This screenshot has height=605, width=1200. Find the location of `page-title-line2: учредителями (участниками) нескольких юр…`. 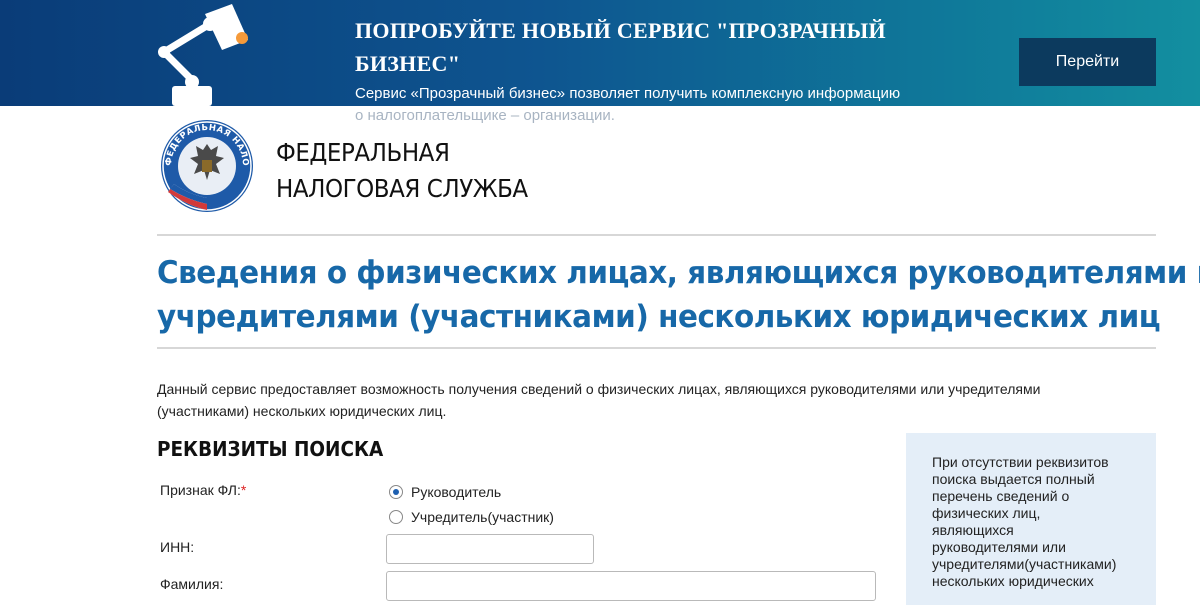

page-title-line2: учредителями (участниками) нескольких юр… is located at coordinates (659, 317).